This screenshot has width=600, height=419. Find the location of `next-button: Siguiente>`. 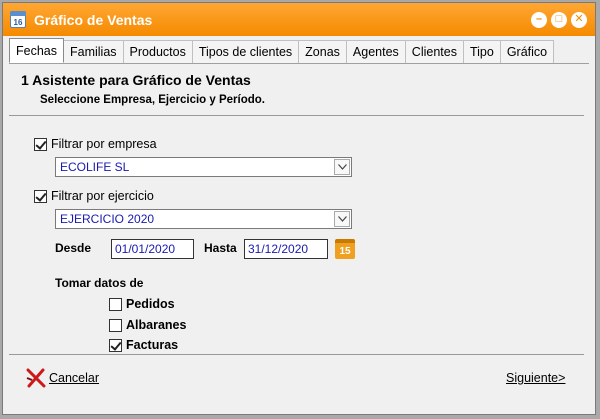

next-button: Siguiente> is located at coordinates (535, 378).